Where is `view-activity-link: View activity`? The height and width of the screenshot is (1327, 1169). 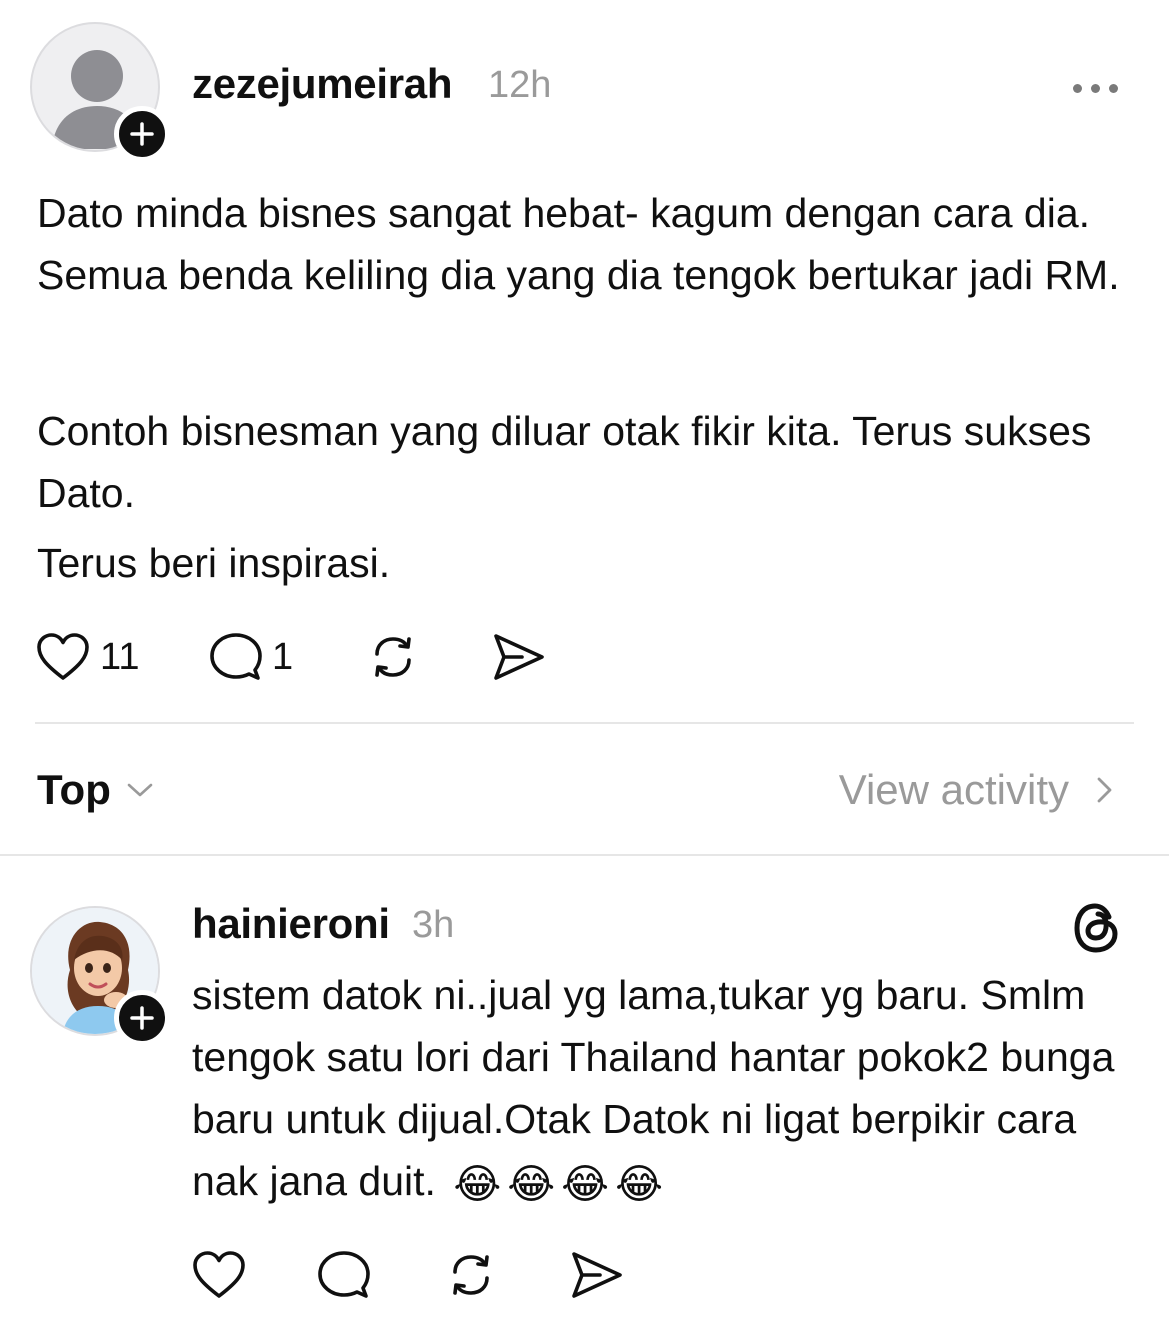
view-activity-link: View activity is located at coordinates (979, 790).